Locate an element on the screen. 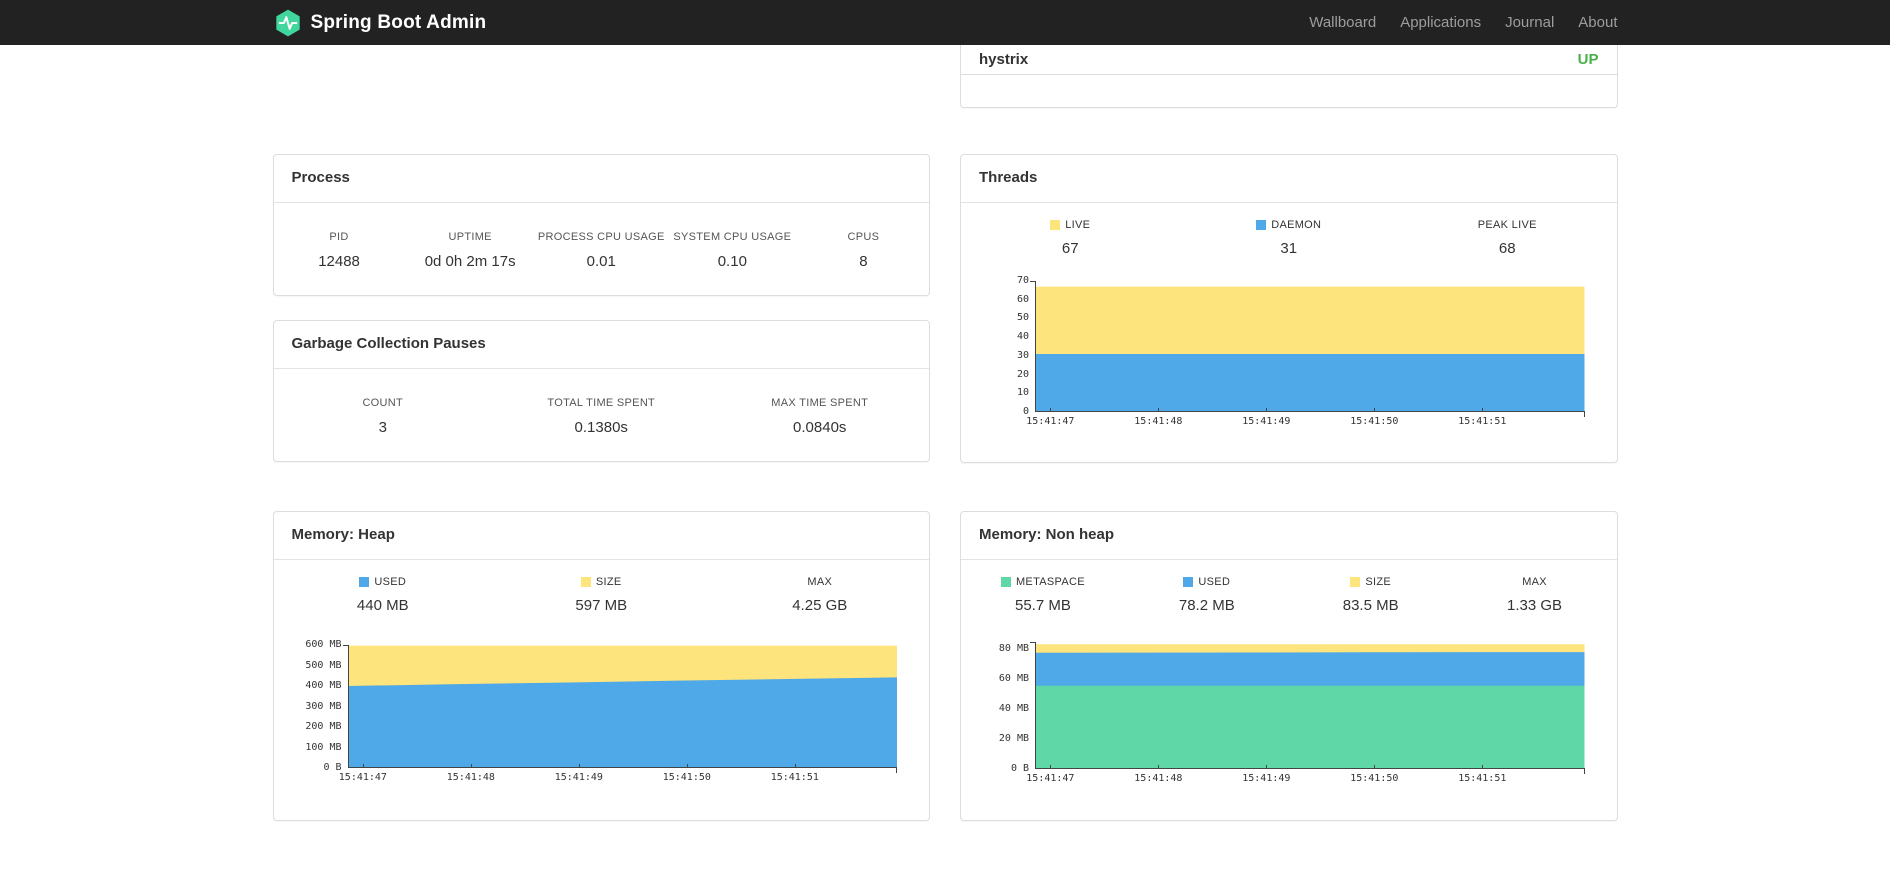  legend-item-peak-live: PEAK LIVE 68 is located at coordinates (1507, 238).